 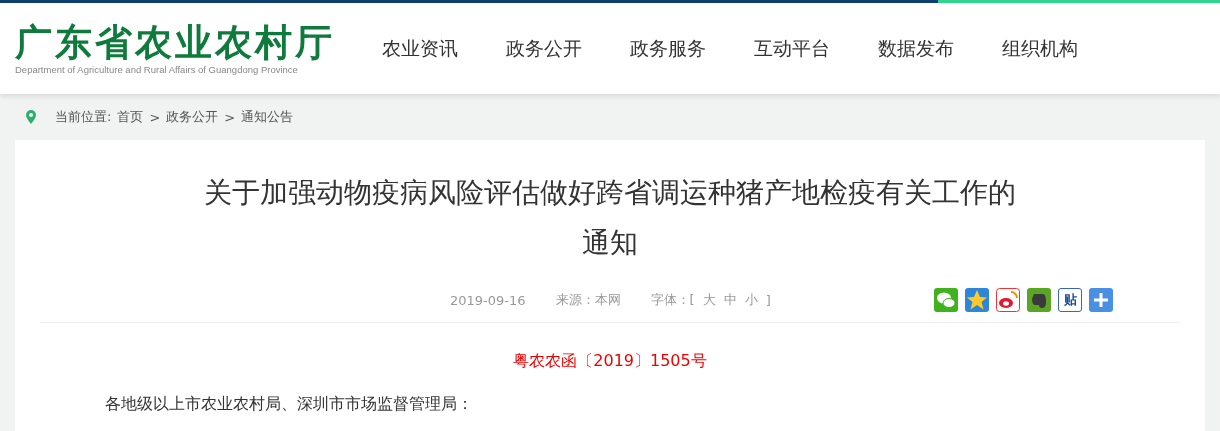 I want to click on document-number: 粤农农函〔2019〕1505号, so click(x=610, y=361).